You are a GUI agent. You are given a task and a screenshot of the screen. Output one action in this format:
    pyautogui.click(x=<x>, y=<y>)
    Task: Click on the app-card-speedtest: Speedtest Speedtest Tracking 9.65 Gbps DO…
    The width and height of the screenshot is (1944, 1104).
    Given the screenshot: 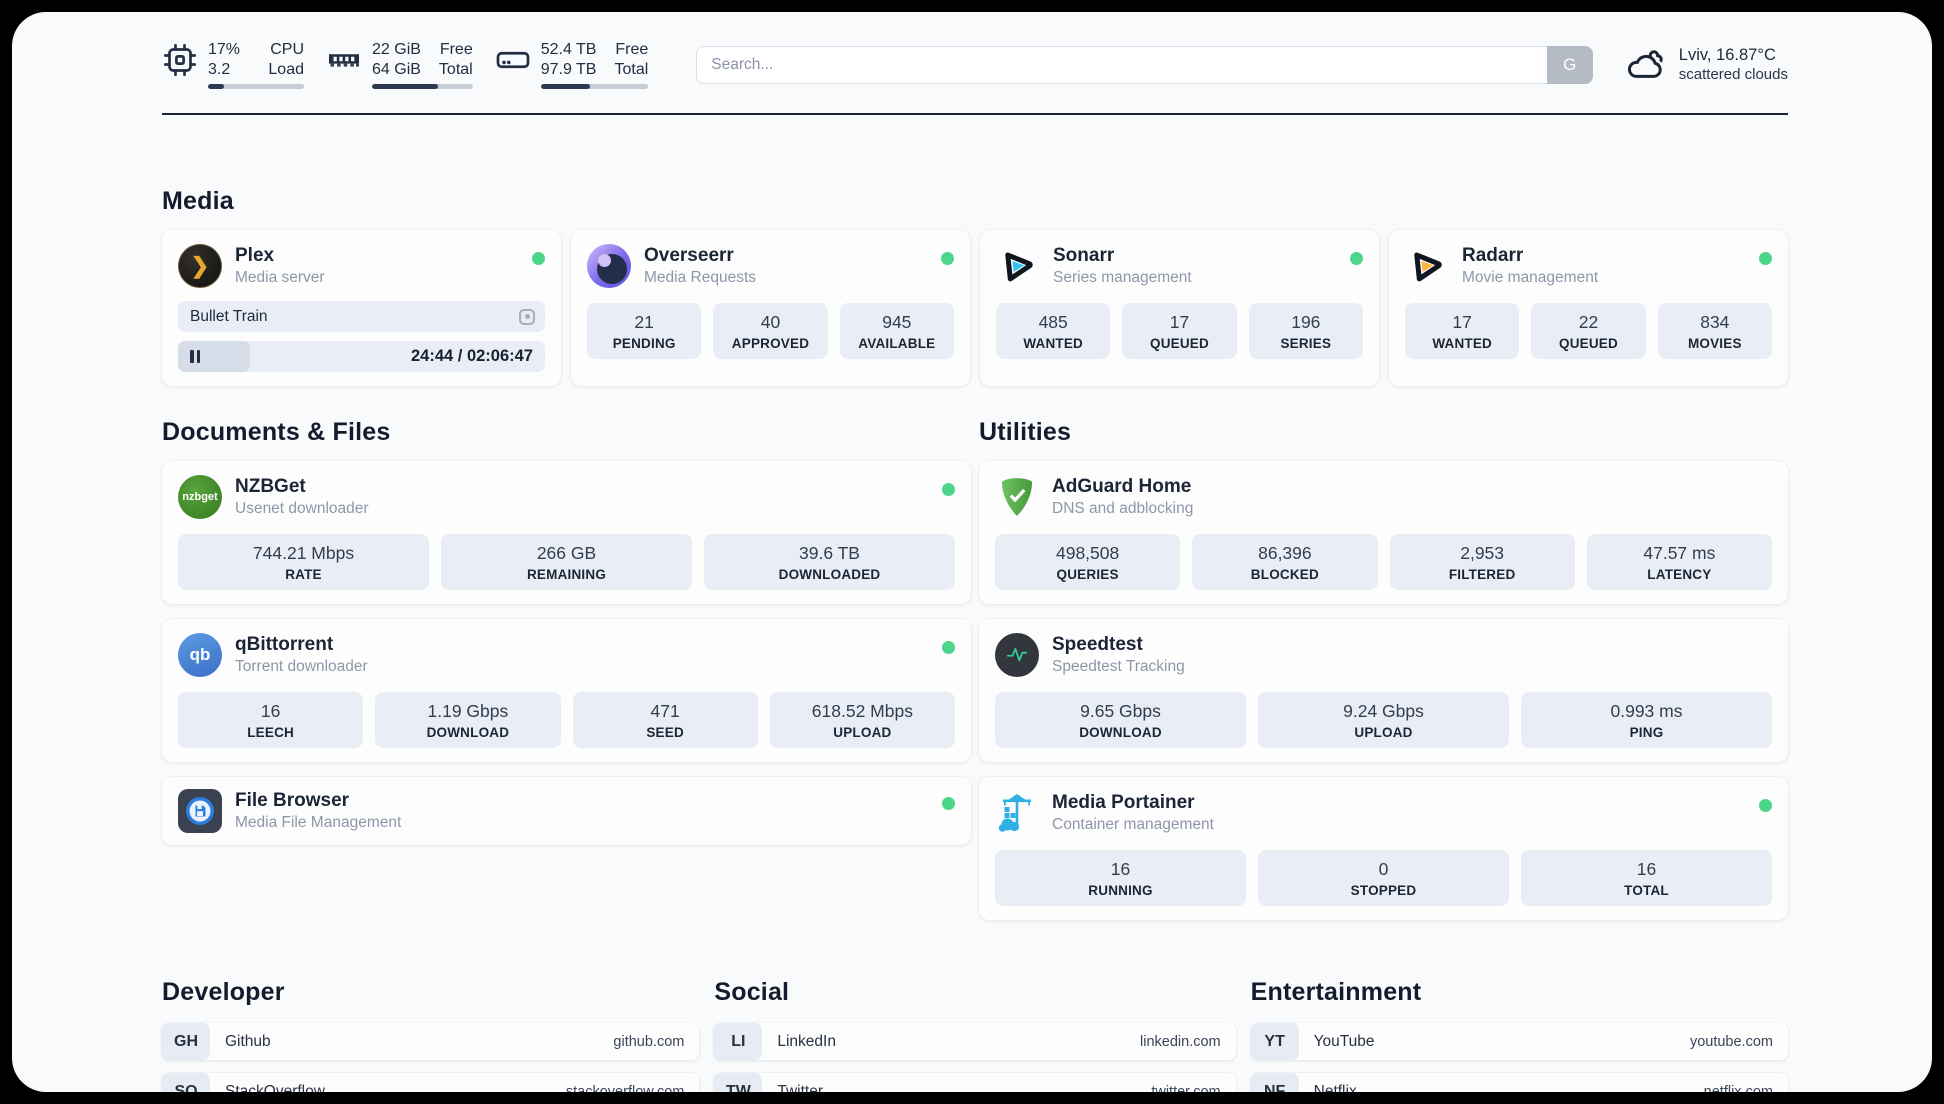 What is the action you would take?
    pyautogui.click(x=1383, y=691)
    